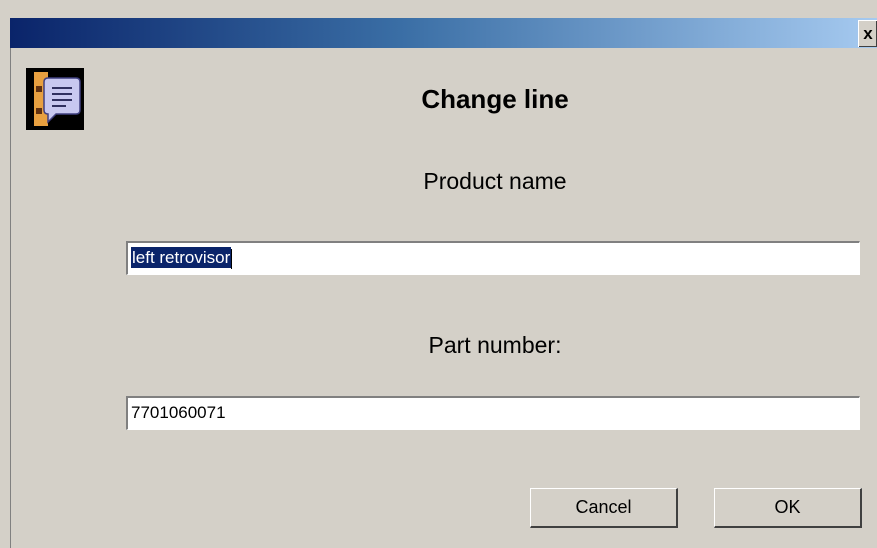 The image size is (877, 548). Describe the element at coordinates (10, 298) in the screenshot. I see `window-border` at that location.